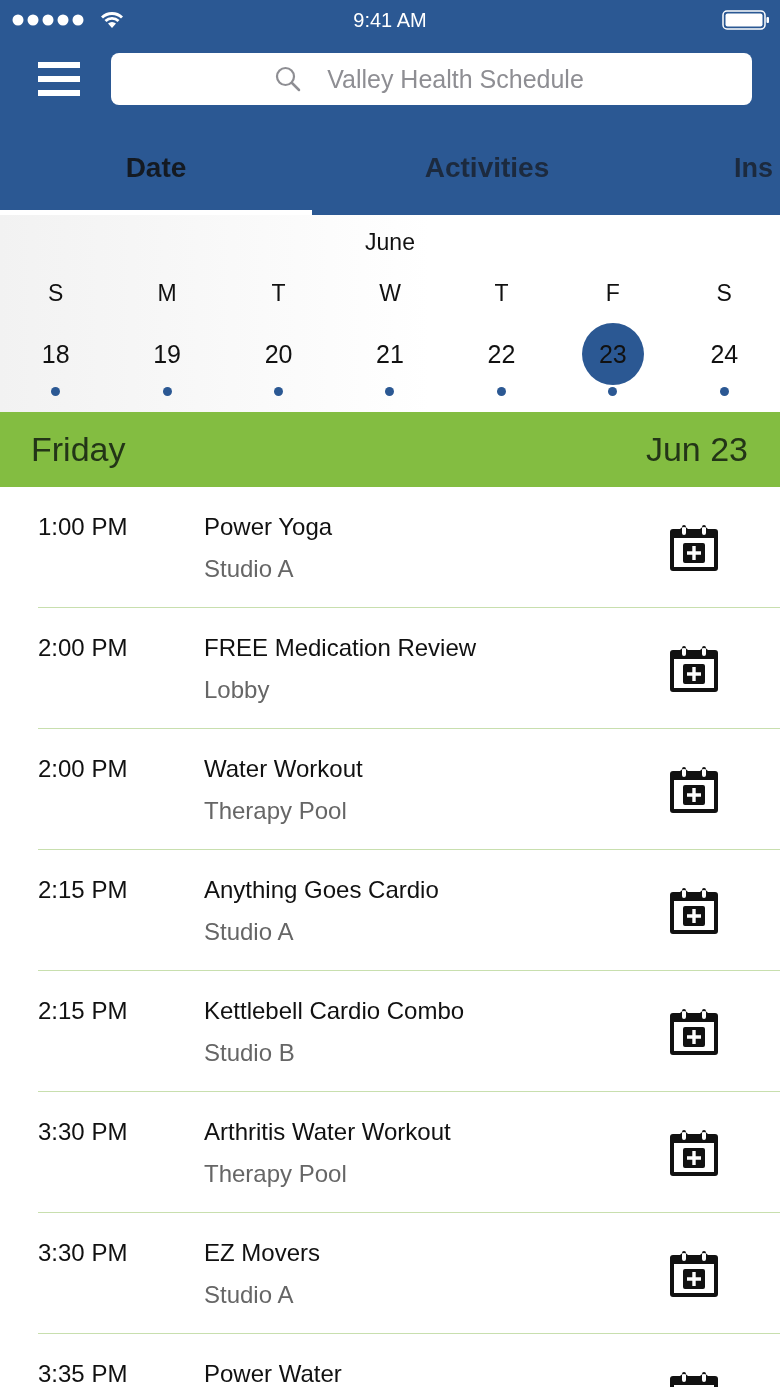  What do you see at coordinates (237, 690) in the screenshot?
I see `event-location: Lobby` at bounding box center [237, 690].